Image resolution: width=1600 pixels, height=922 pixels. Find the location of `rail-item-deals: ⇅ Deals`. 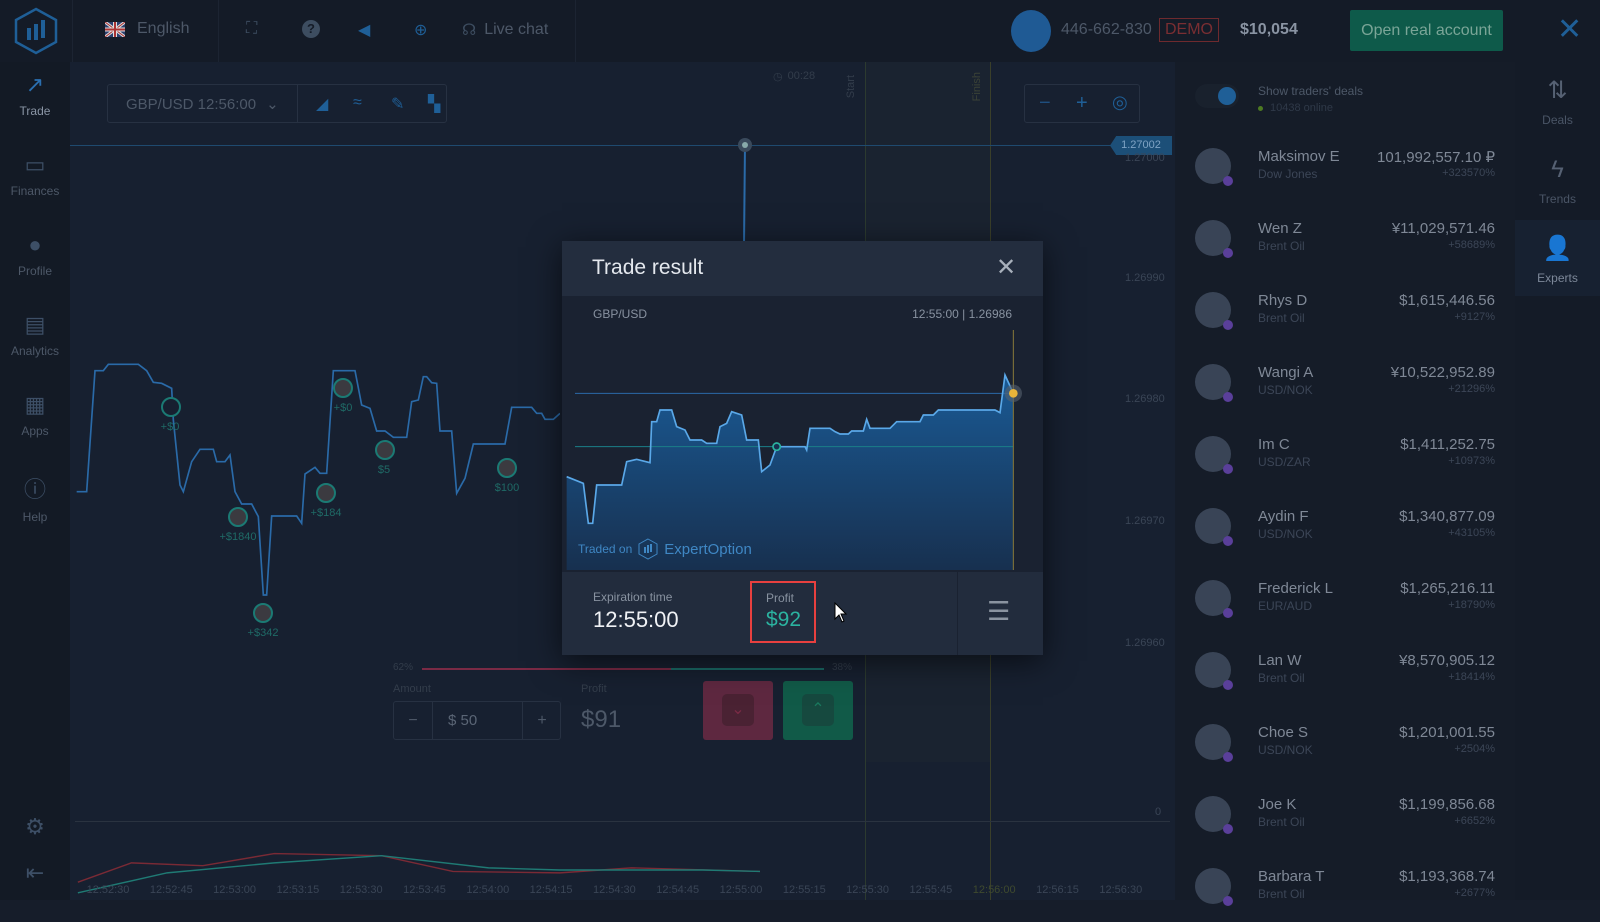

rail-item-deals: ⇅ Deals is located at coordinates (1557, 106).